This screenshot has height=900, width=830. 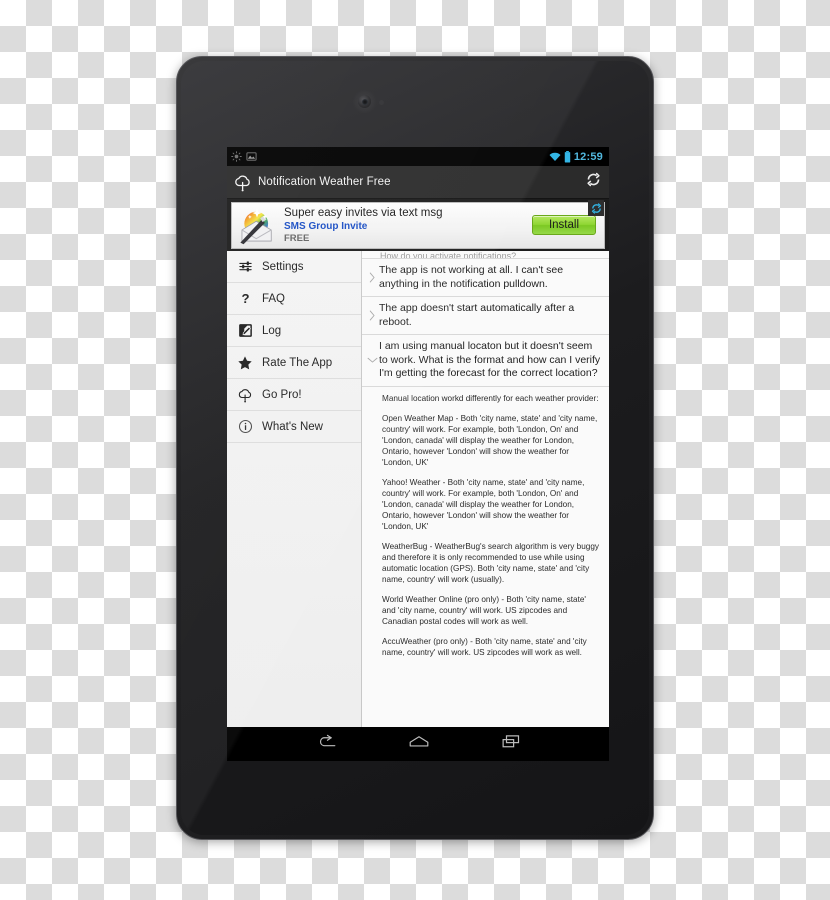 I want to click on sidebar-item-label: Settings, so click(x=283, y=266).